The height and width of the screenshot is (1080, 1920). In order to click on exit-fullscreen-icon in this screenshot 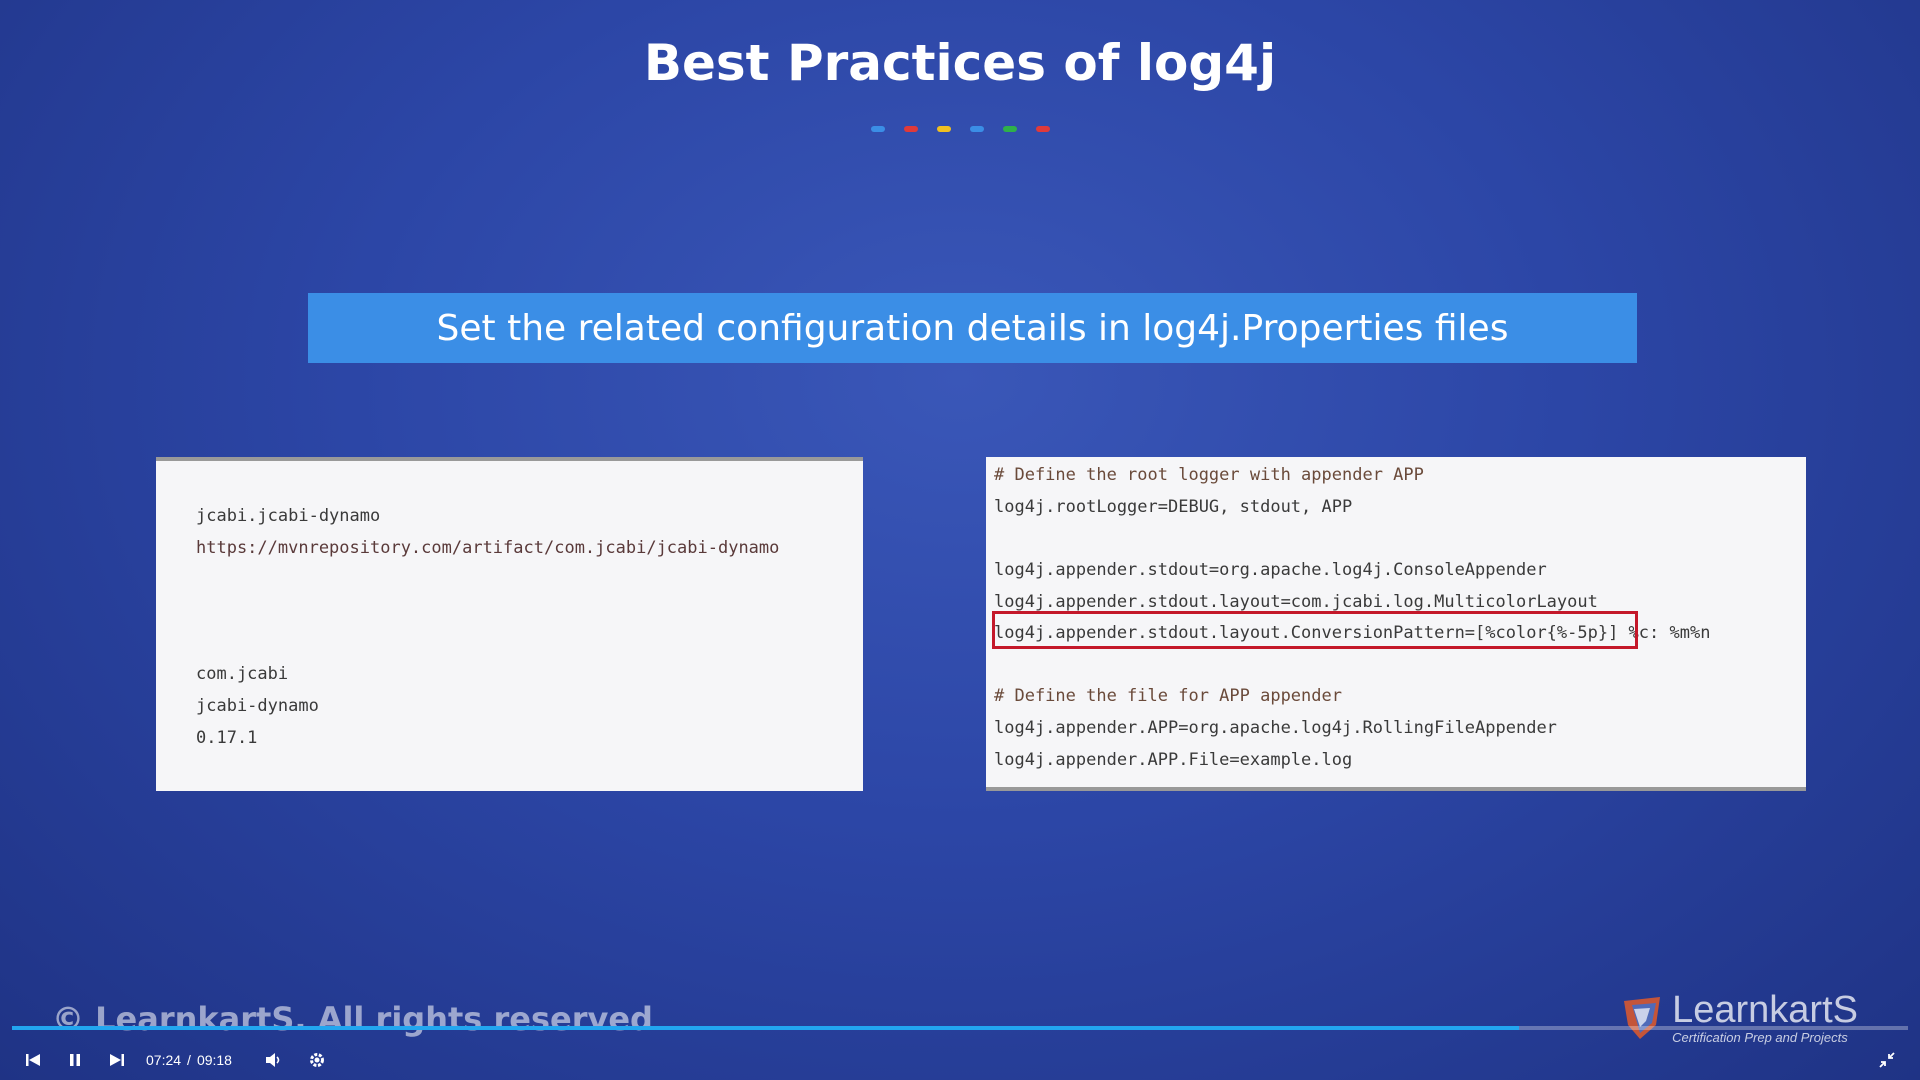, I will do `click(1887, 1060)`.